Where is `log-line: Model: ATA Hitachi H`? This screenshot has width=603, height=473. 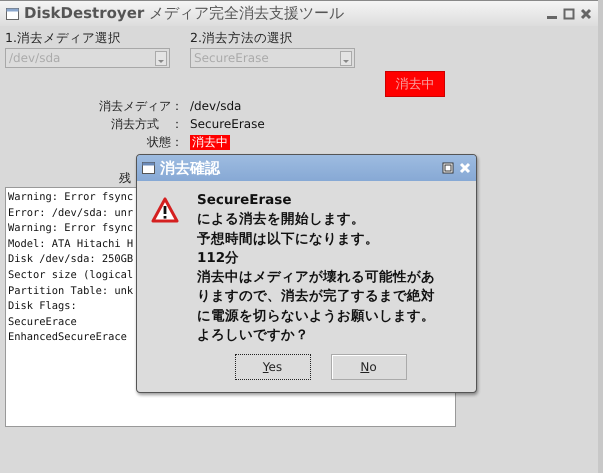 log-line: Model: ATA Hitachi H is located at coordinates (71, 244).